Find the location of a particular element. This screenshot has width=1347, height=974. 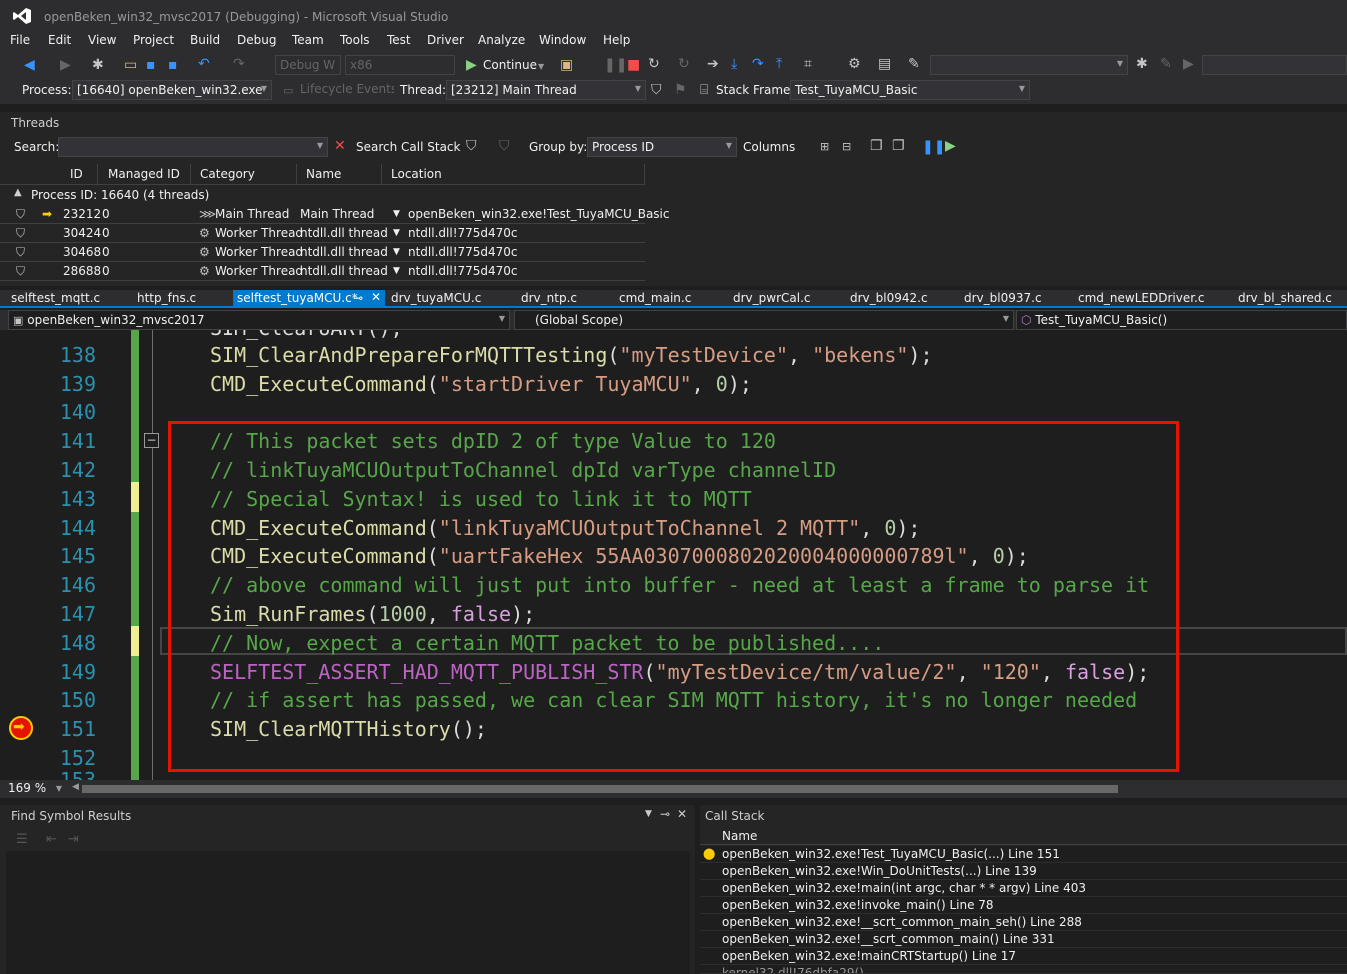

step-out-icon: ⤒ is located at coordinates (779, 64).